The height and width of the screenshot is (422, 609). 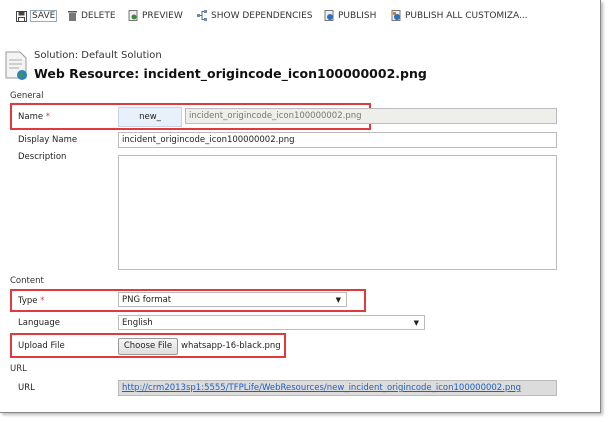 What do you see at coordinates (48, 140) in the screenshot?
I see `display-name-label: Display Name` at bounding box center [48, 140].